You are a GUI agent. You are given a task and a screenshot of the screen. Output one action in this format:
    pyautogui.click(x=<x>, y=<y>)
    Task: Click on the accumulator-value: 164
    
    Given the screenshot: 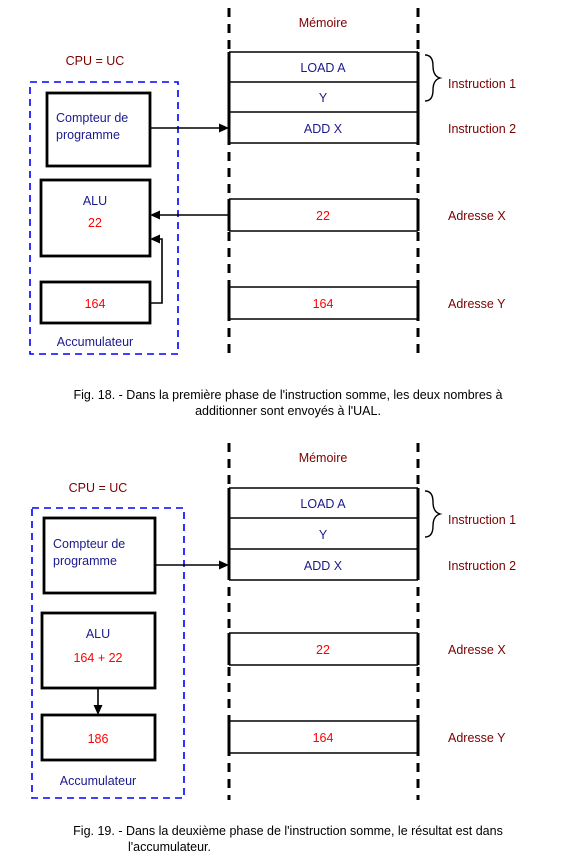 What is the action you would take?
    pyautogui.click(x=95, y=304)
    